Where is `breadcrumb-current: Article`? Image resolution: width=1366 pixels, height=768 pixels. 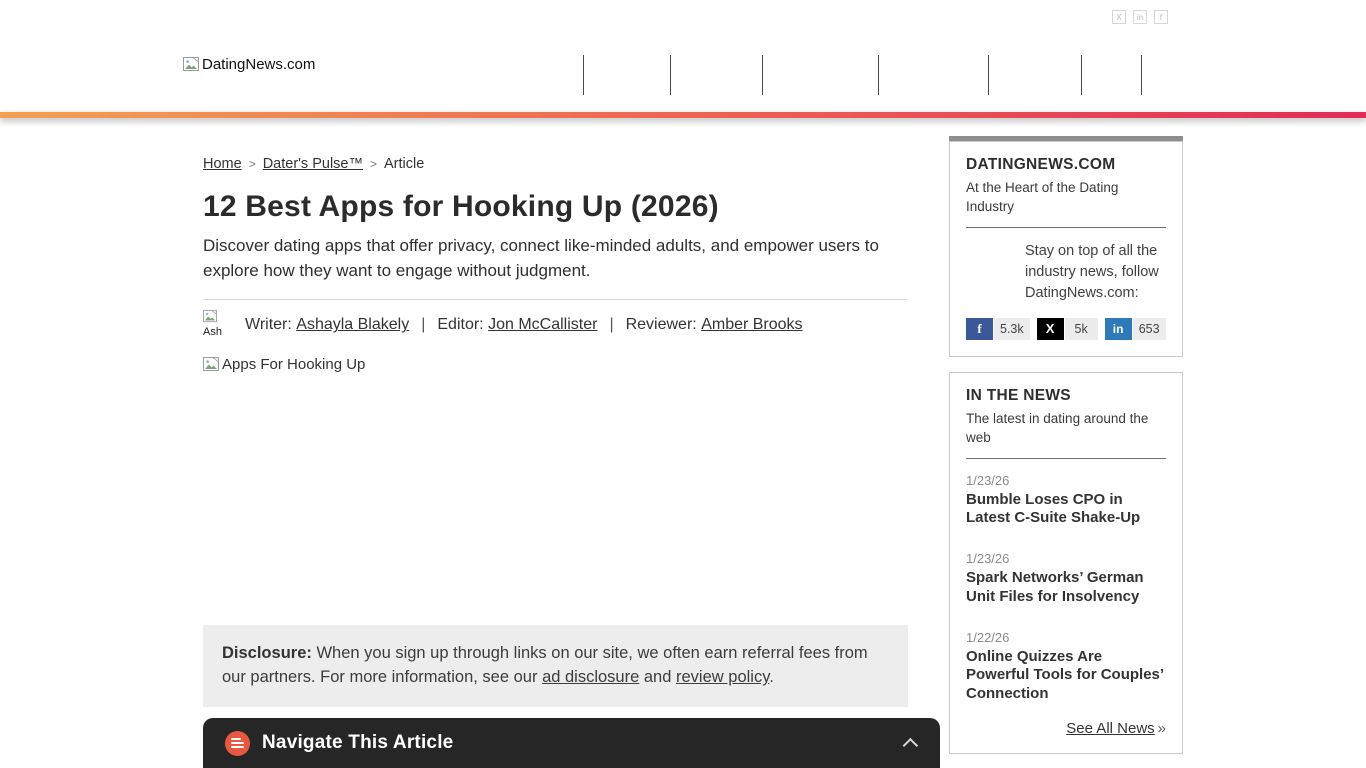
breadcrumb-current: Article is located at coordinates (404, 164).